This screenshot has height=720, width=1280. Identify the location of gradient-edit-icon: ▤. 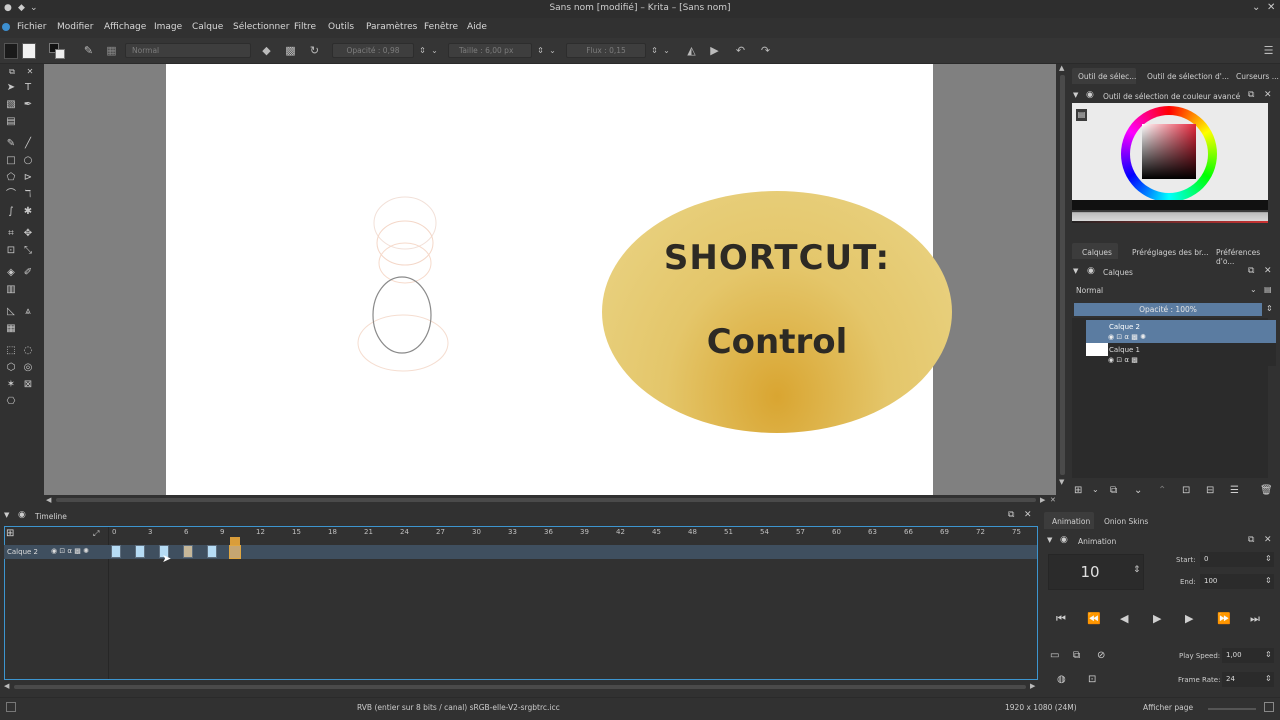
(11, 122).